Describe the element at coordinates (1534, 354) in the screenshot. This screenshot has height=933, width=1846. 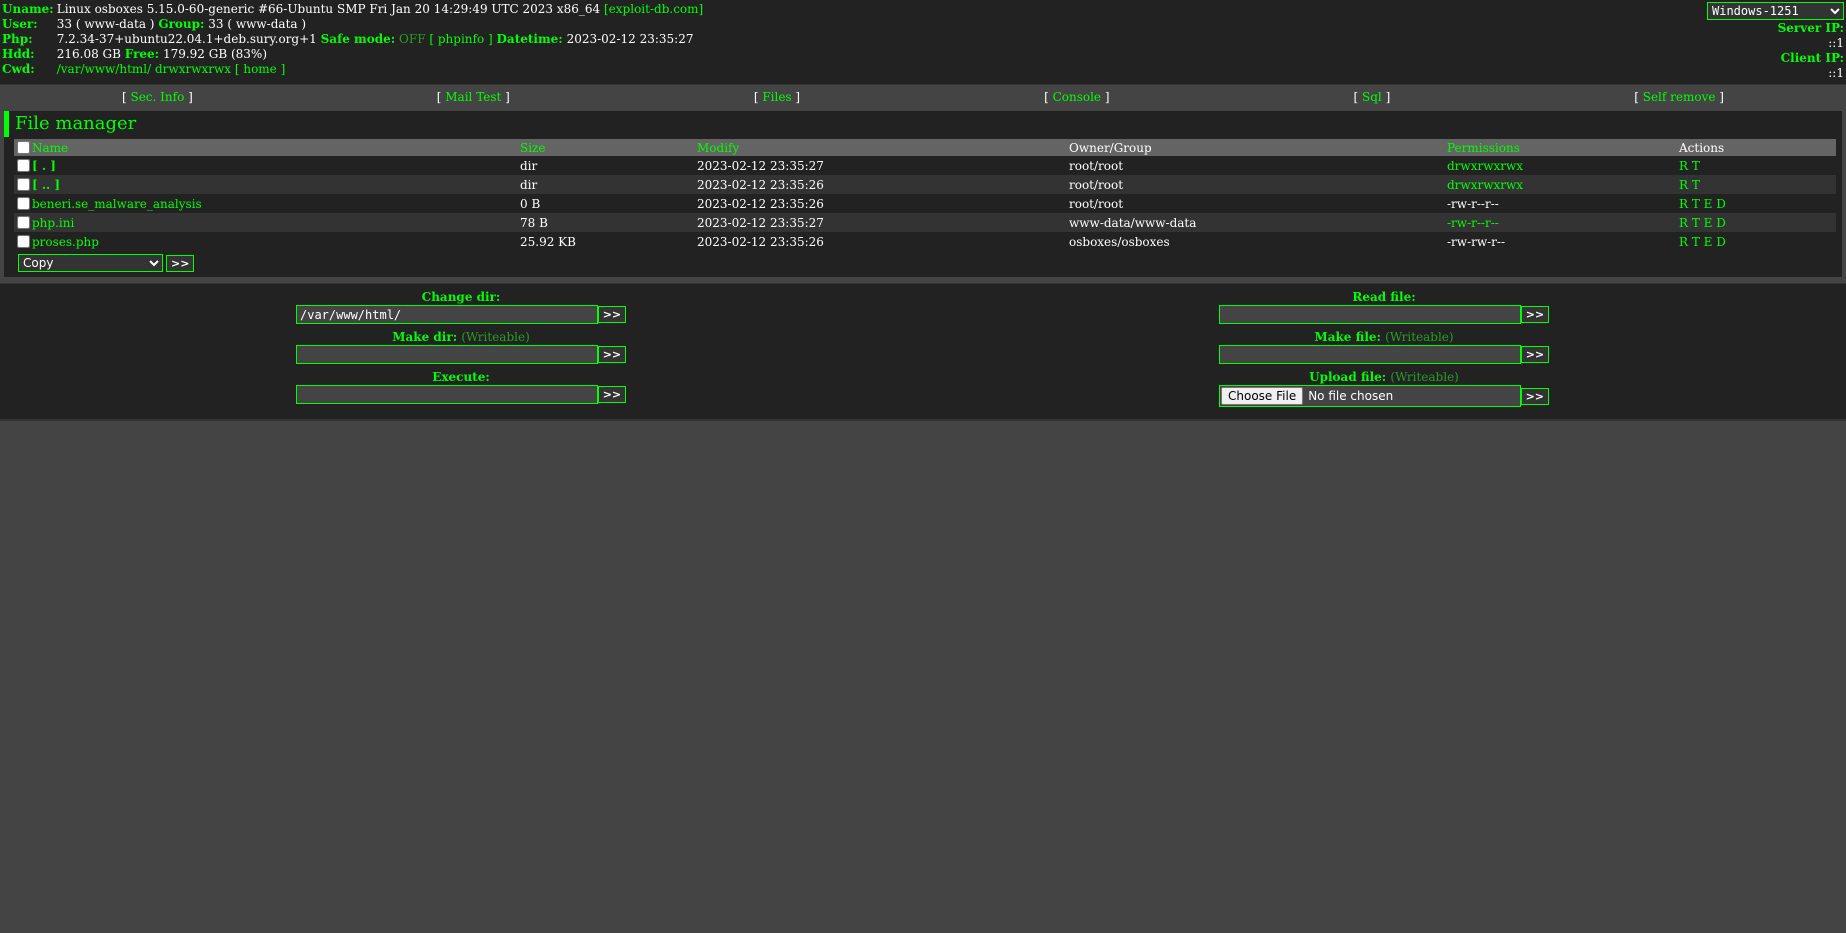
I see `make-file-submit-button: >>` at that location.